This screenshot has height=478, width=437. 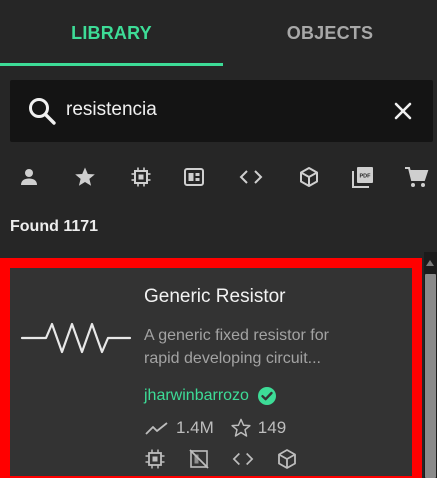 I want to click on views-stat: 1.4M, so click(x=179, y=428).